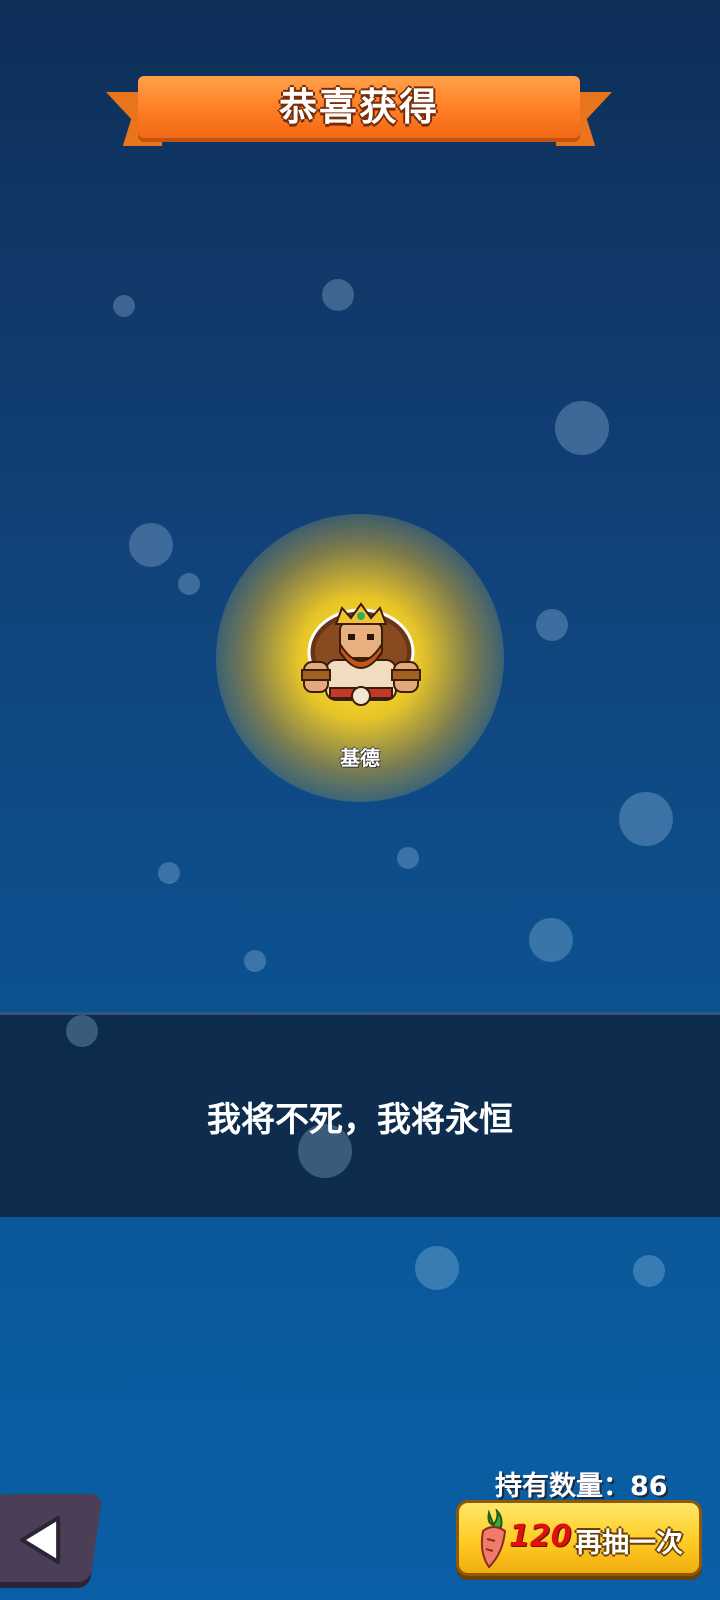  Describe the element at coordinates (361, 660) in the screenshot. I see `barbarian-king-portrait-icon` at that location.